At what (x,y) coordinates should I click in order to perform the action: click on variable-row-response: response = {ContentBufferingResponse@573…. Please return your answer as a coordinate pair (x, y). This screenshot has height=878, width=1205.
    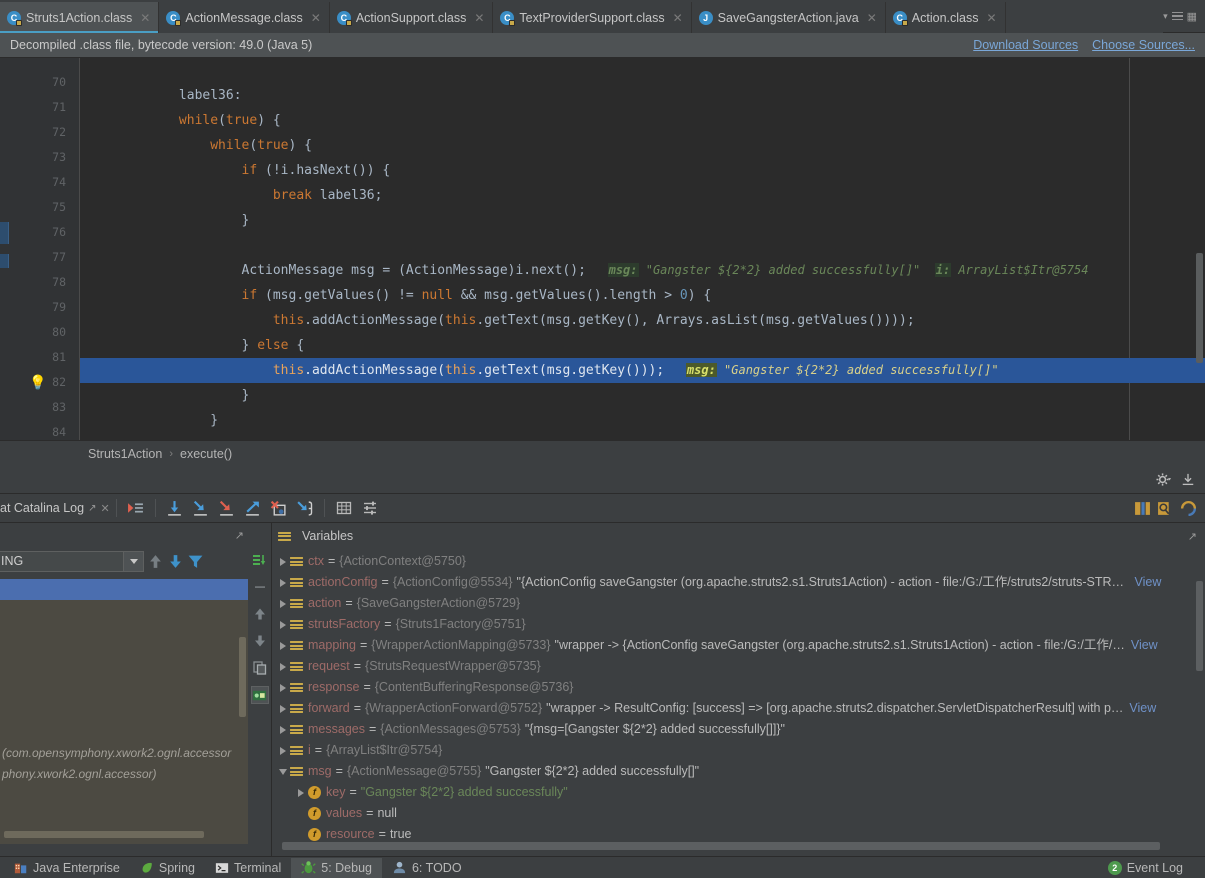
    Looking at the image, I should click on (738, 687).